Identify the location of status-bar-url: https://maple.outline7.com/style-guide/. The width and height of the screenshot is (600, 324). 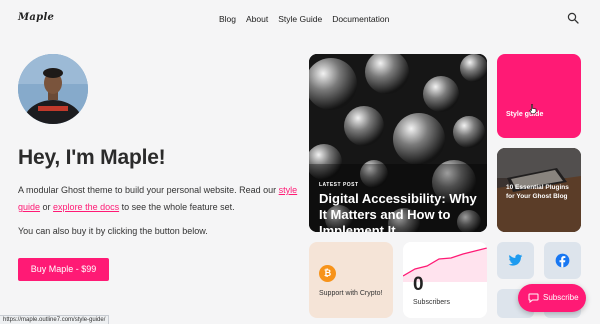
(55, 319).